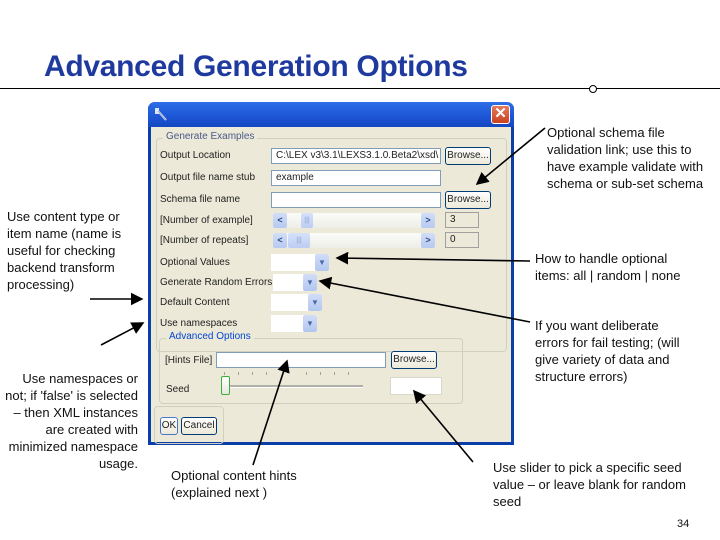  Describe the element at coordinates (354, 220) in the screenshot. I see `number-of-example-scrollbar: < ||| >` at that location.